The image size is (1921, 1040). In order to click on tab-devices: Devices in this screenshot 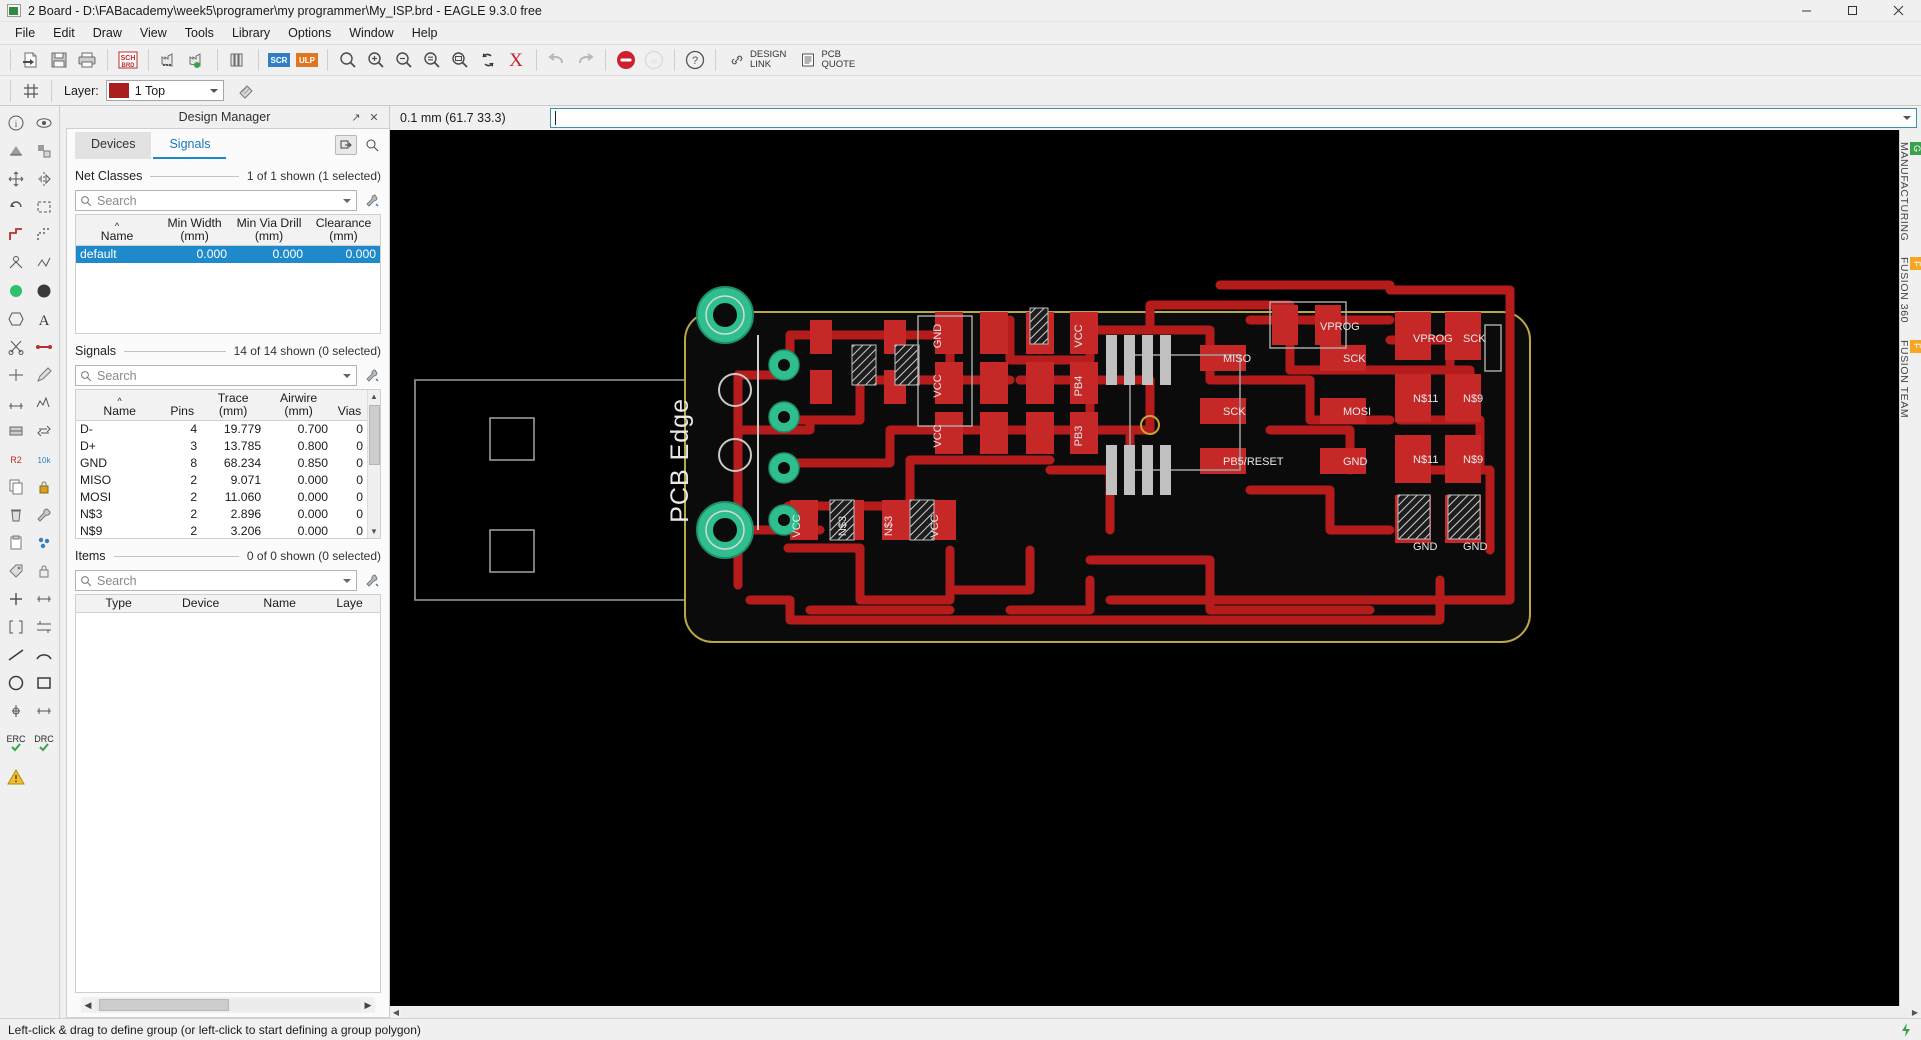, I will do `click(113, 145)`.